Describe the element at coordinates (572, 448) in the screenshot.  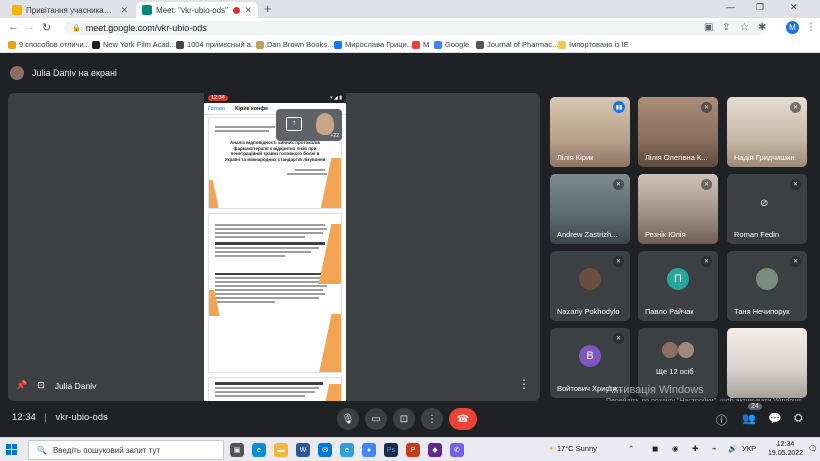
I see `weather-widget: ☀ 17°C Sunny` at that location.